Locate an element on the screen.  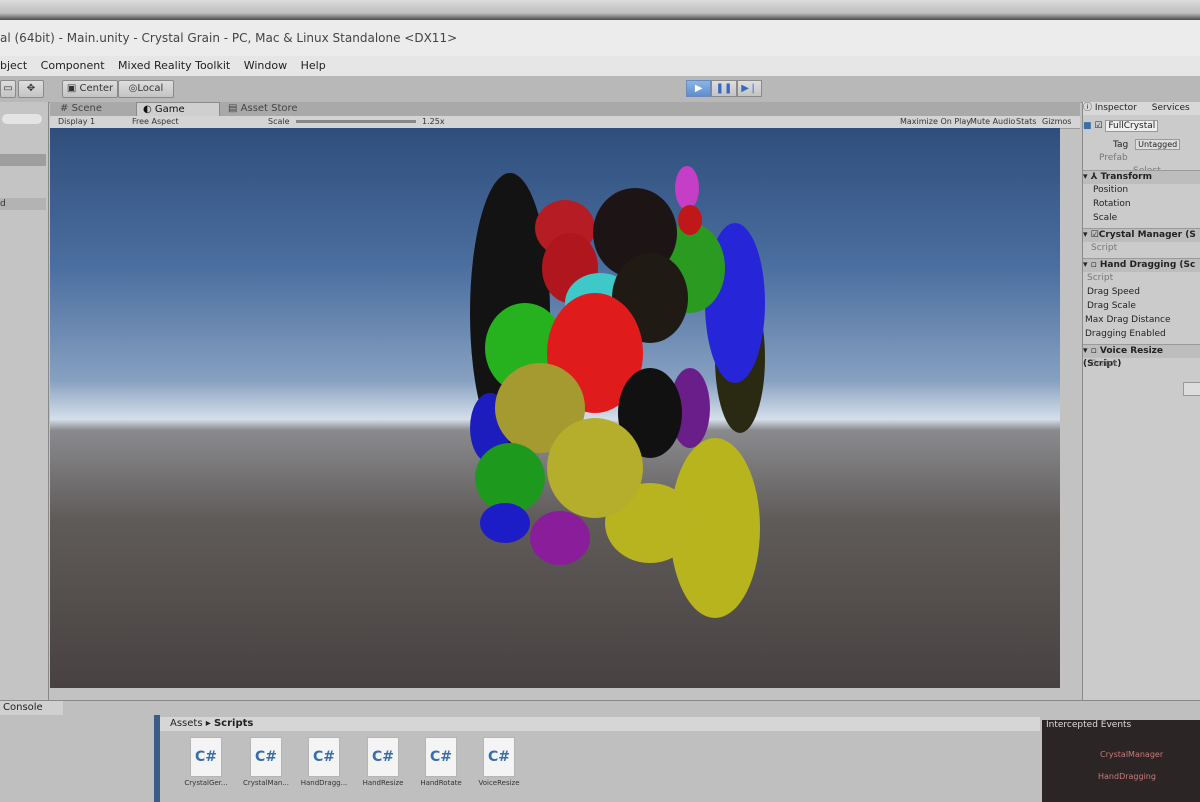
info-icon: ⓘ is located at coordinates (1089, 108).